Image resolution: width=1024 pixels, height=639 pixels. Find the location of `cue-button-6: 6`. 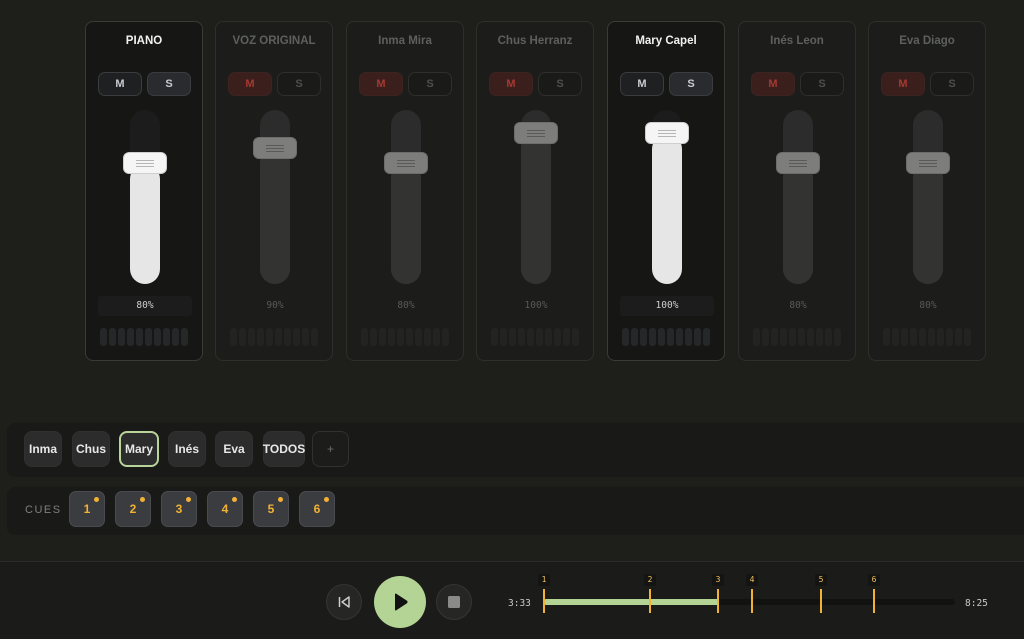

cue-button-6: 6 is located at coordinates (317, 509).